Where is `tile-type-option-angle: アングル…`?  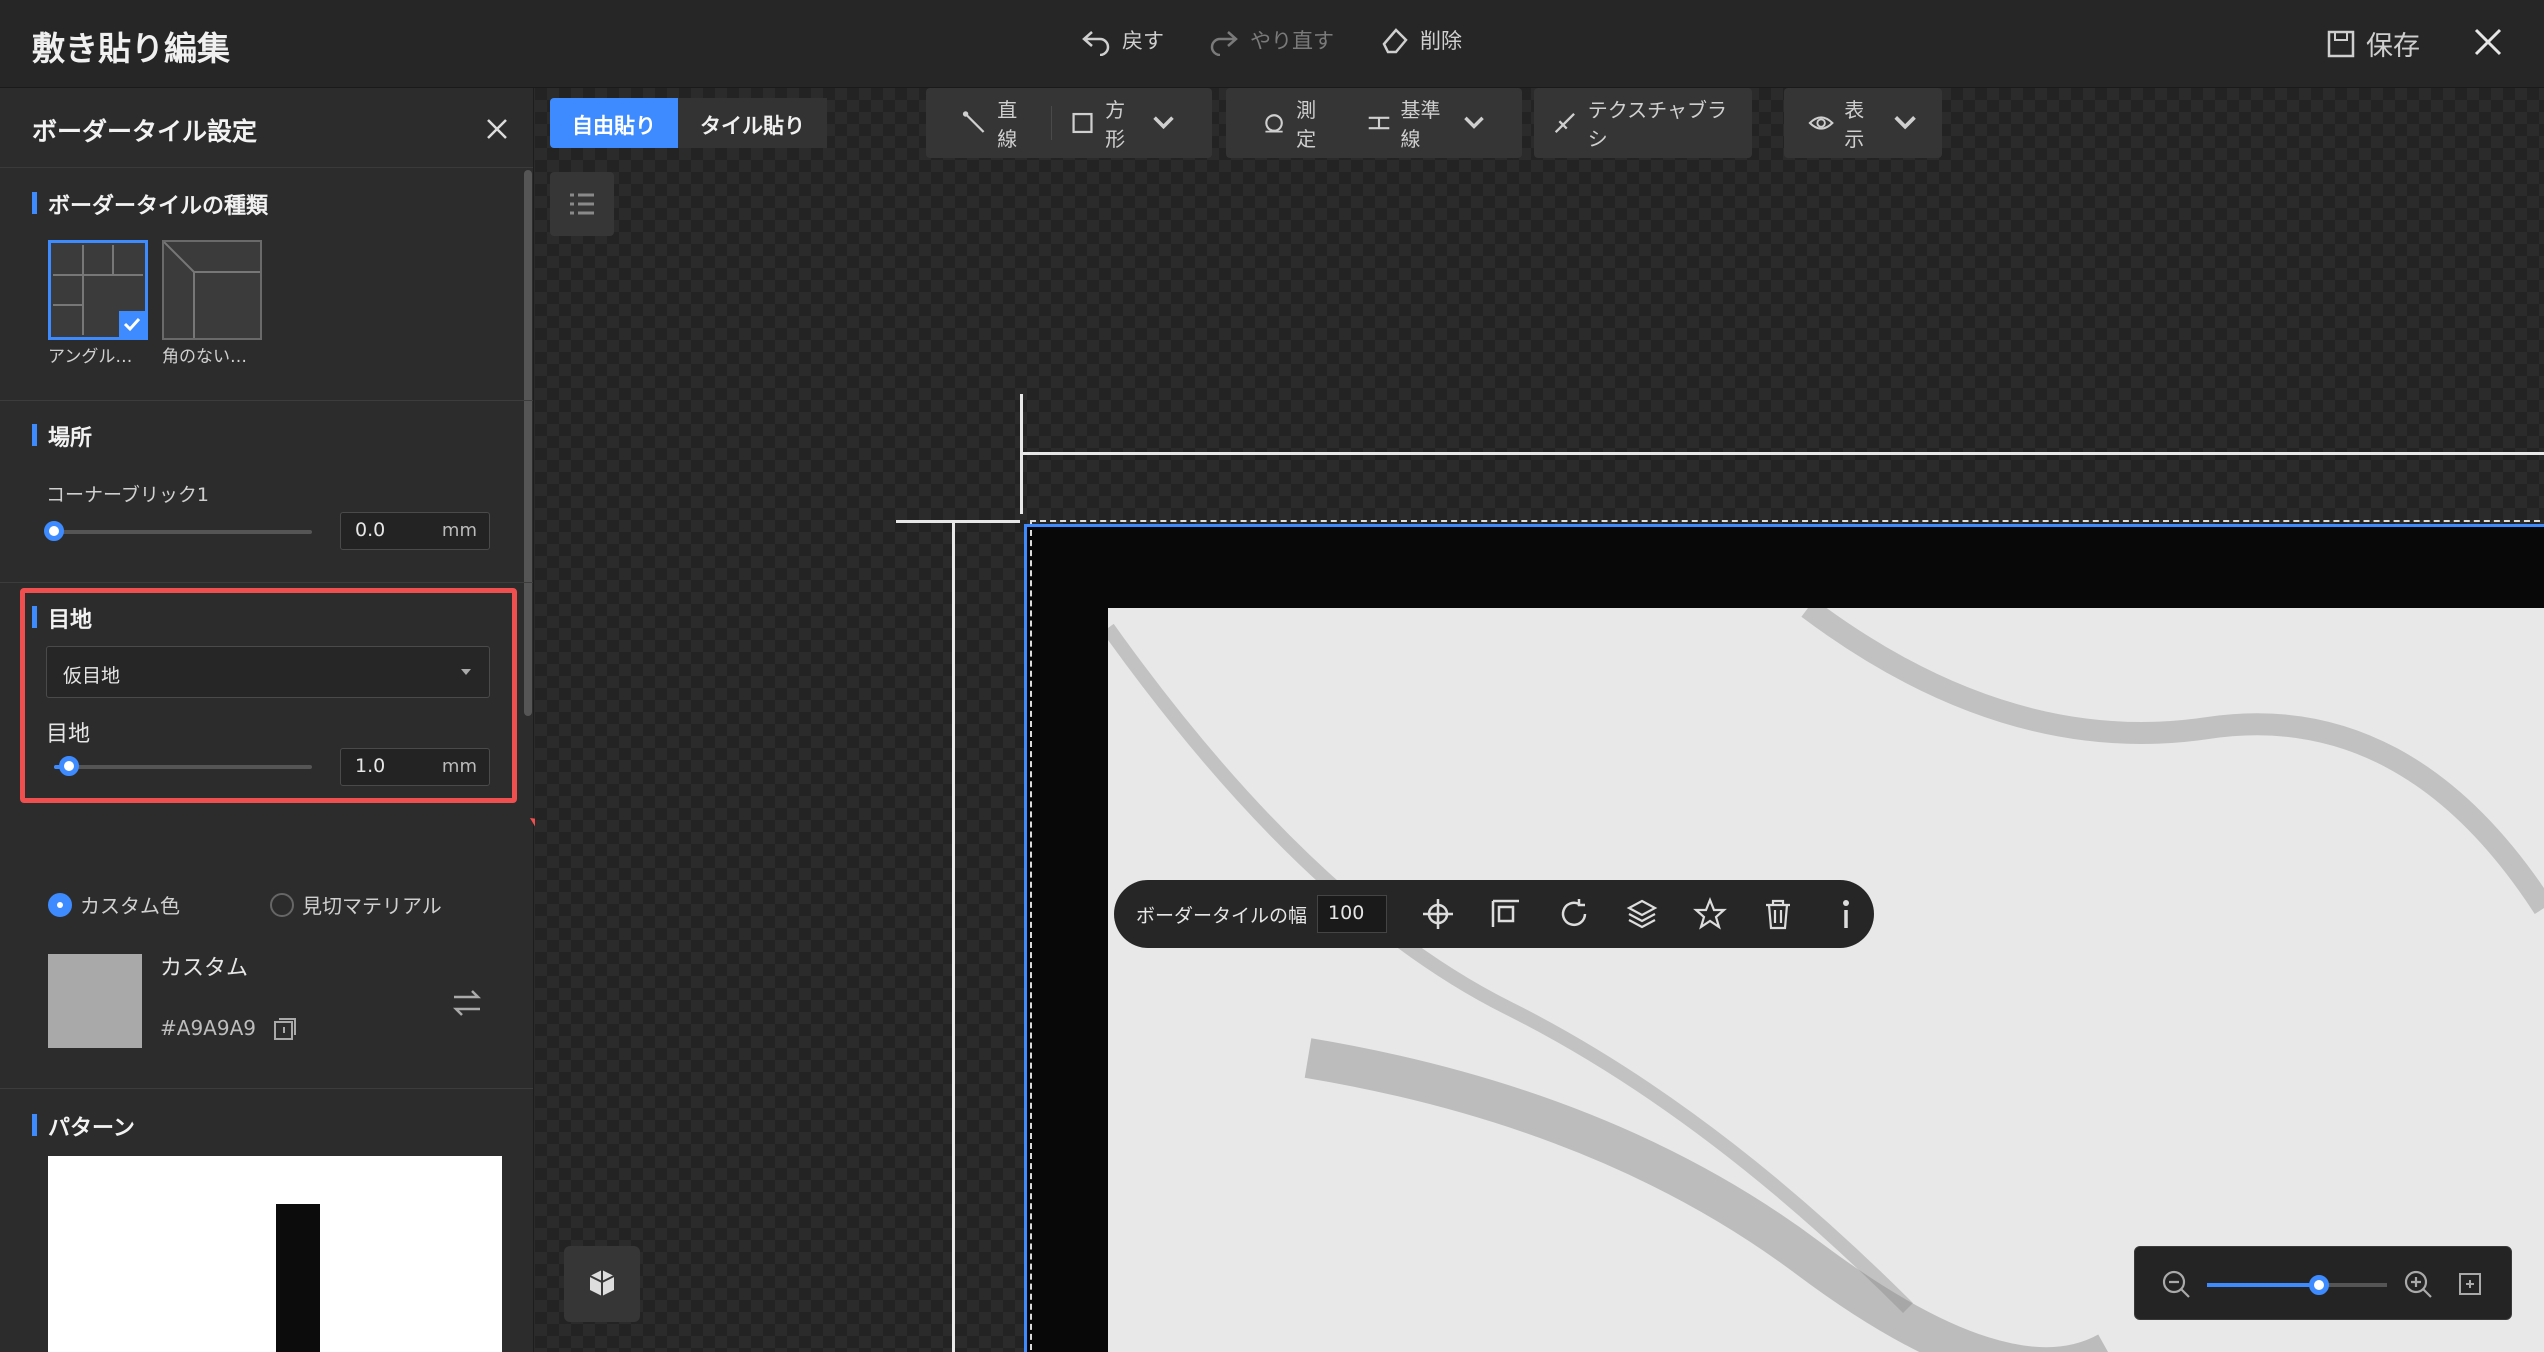 tile-type-option-angle: アングル… is located at coordinates (98, 303).